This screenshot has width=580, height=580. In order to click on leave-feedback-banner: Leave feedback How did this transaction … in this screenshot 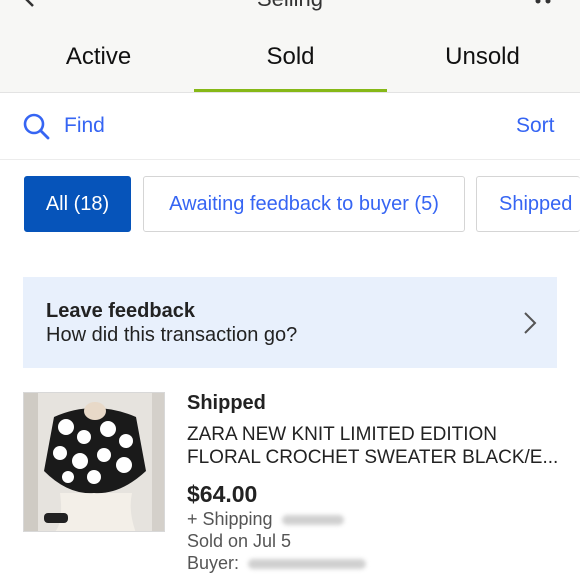, I will do `click(290, 322)`.